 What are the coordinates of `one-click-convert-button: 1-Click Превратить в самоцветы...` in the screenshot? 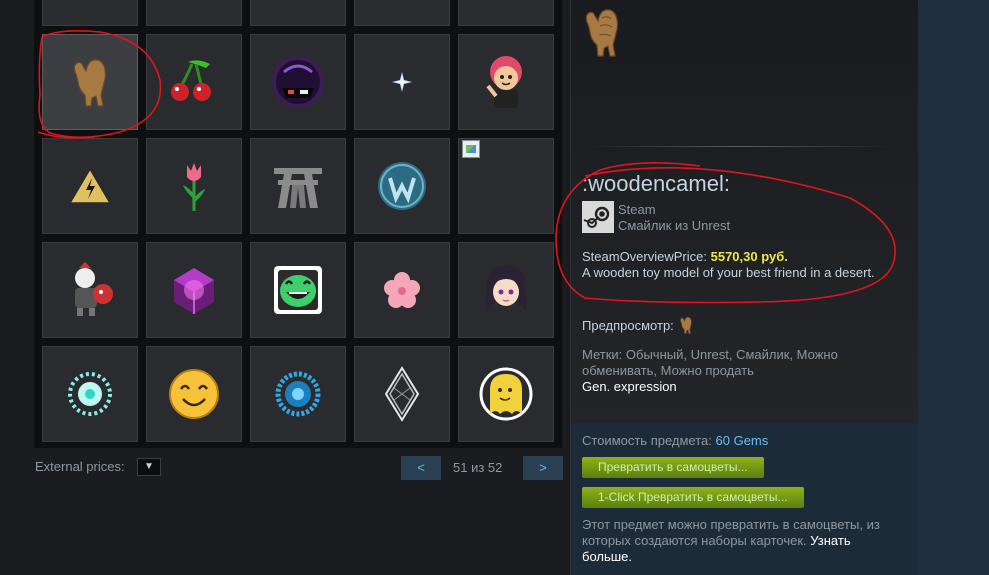 It's located at (693, 497).